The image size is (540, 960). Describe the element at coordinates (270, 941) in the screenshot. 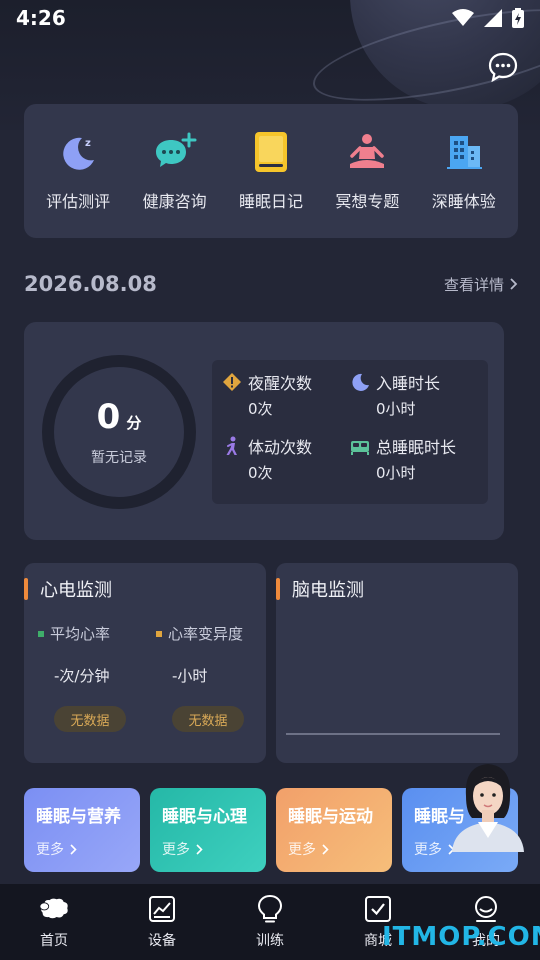

I see `tab-label: 训练` at that location.